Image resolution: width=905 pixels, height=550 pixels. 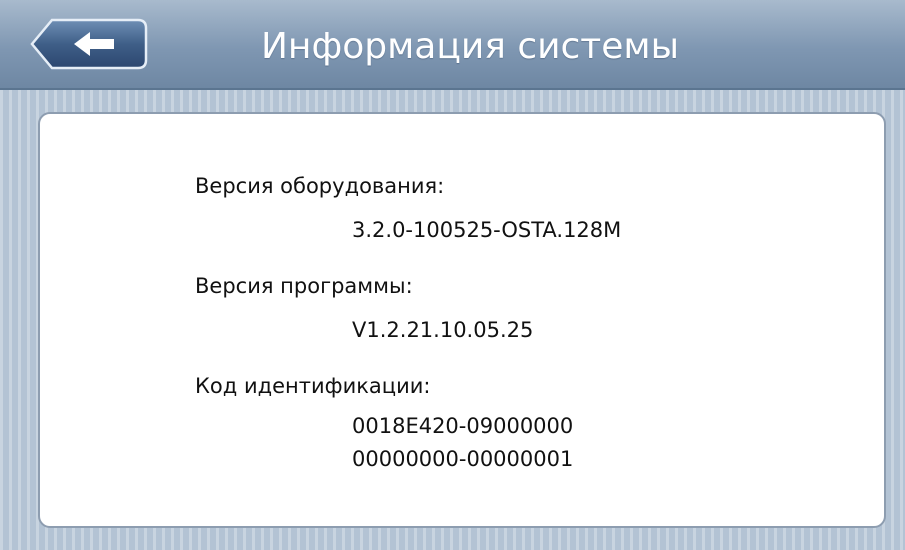 What do you see at coordinates (463, 426) in the screenshot?
I see `identification-code-line1: 0018E420-09000000` at bounding box center [463, 426].